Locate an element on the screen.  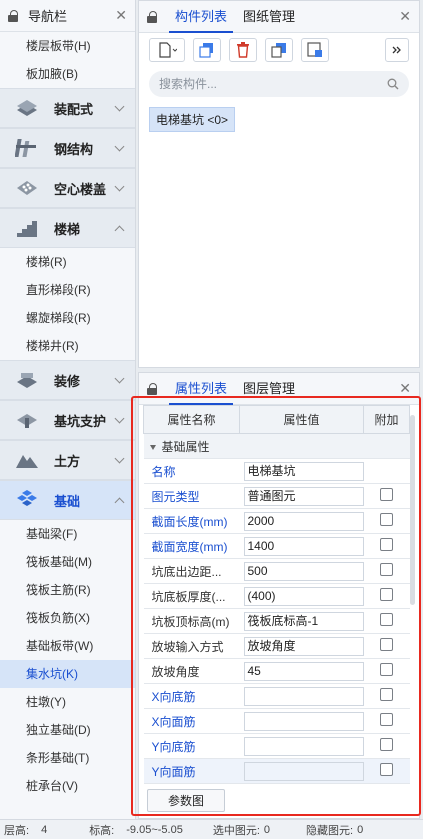
delete-button is located at coordinates (243, 50).